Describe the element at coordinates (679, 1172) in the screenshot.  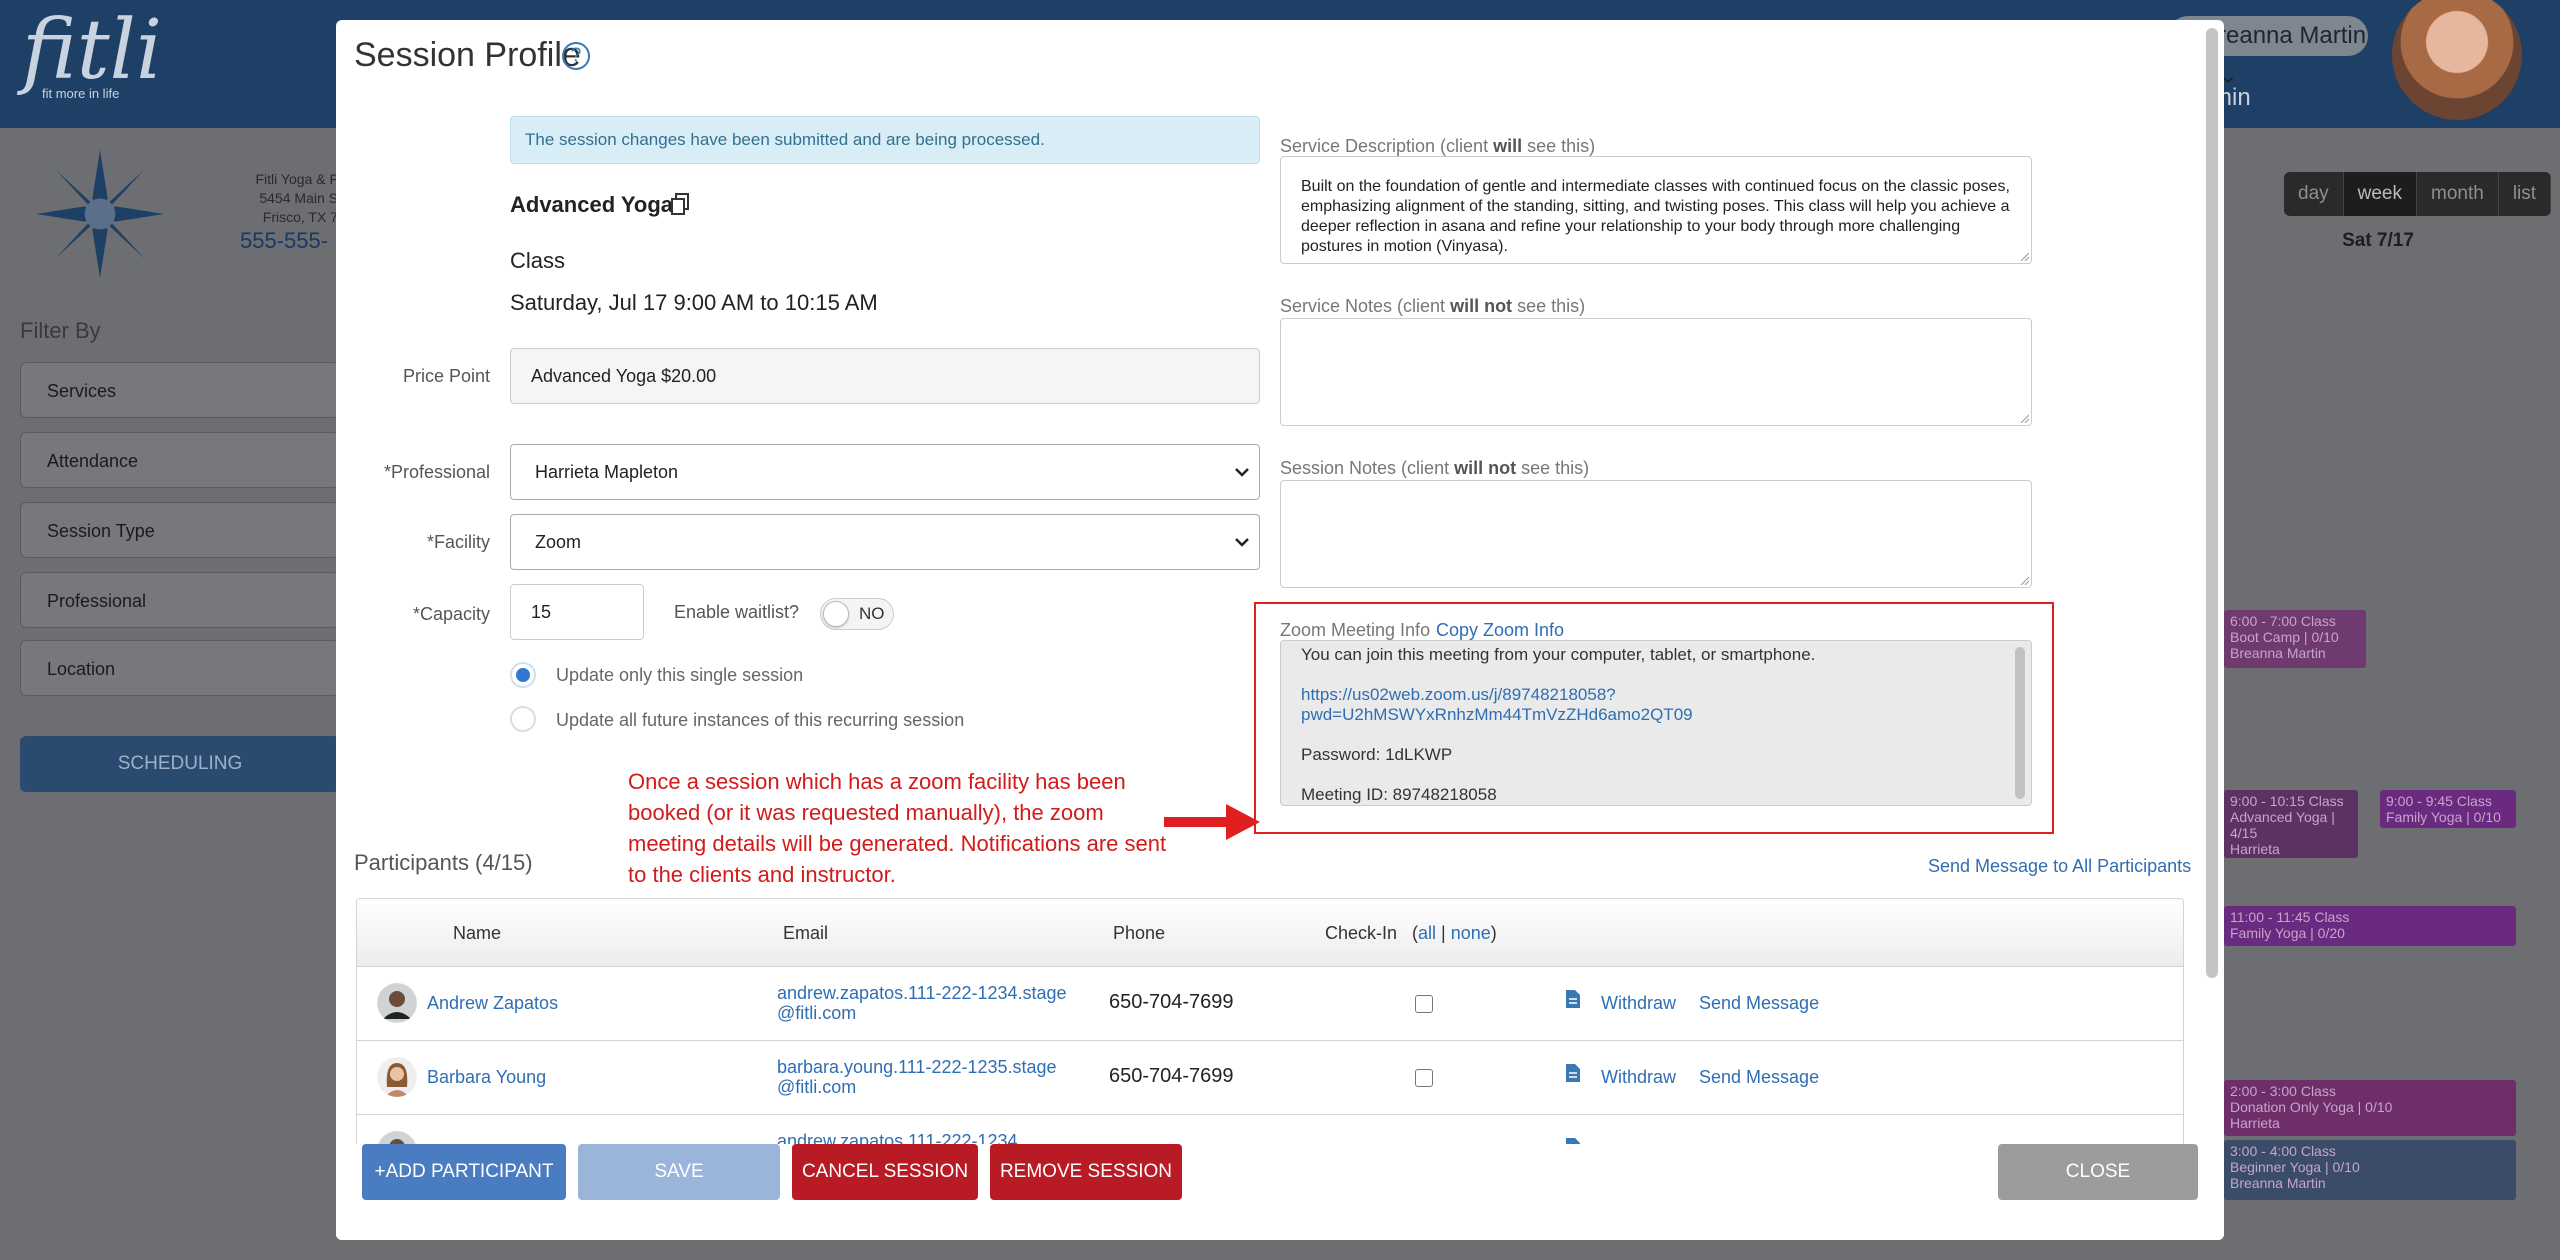
I see `save-button: SAVE` at that location.